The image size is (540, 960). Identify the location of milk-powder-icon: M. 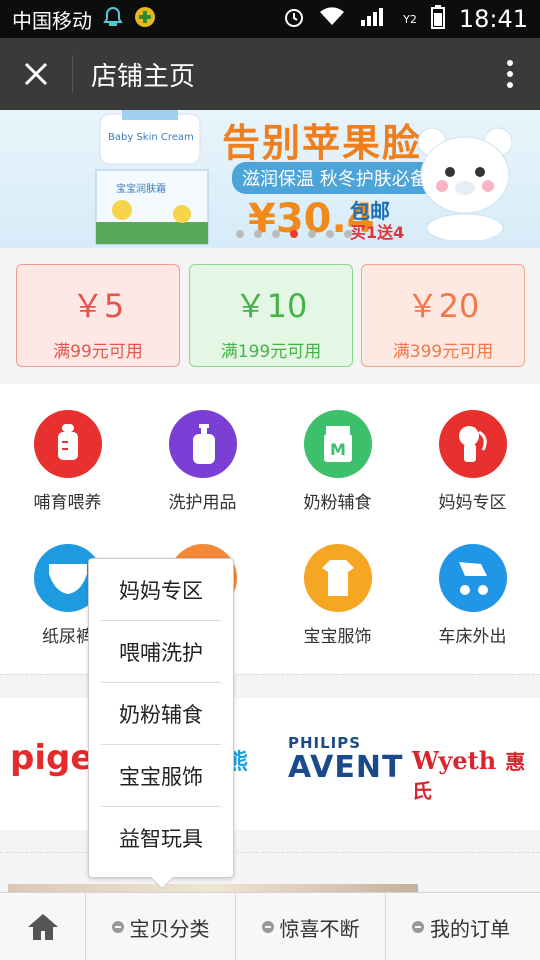
(337, 444).